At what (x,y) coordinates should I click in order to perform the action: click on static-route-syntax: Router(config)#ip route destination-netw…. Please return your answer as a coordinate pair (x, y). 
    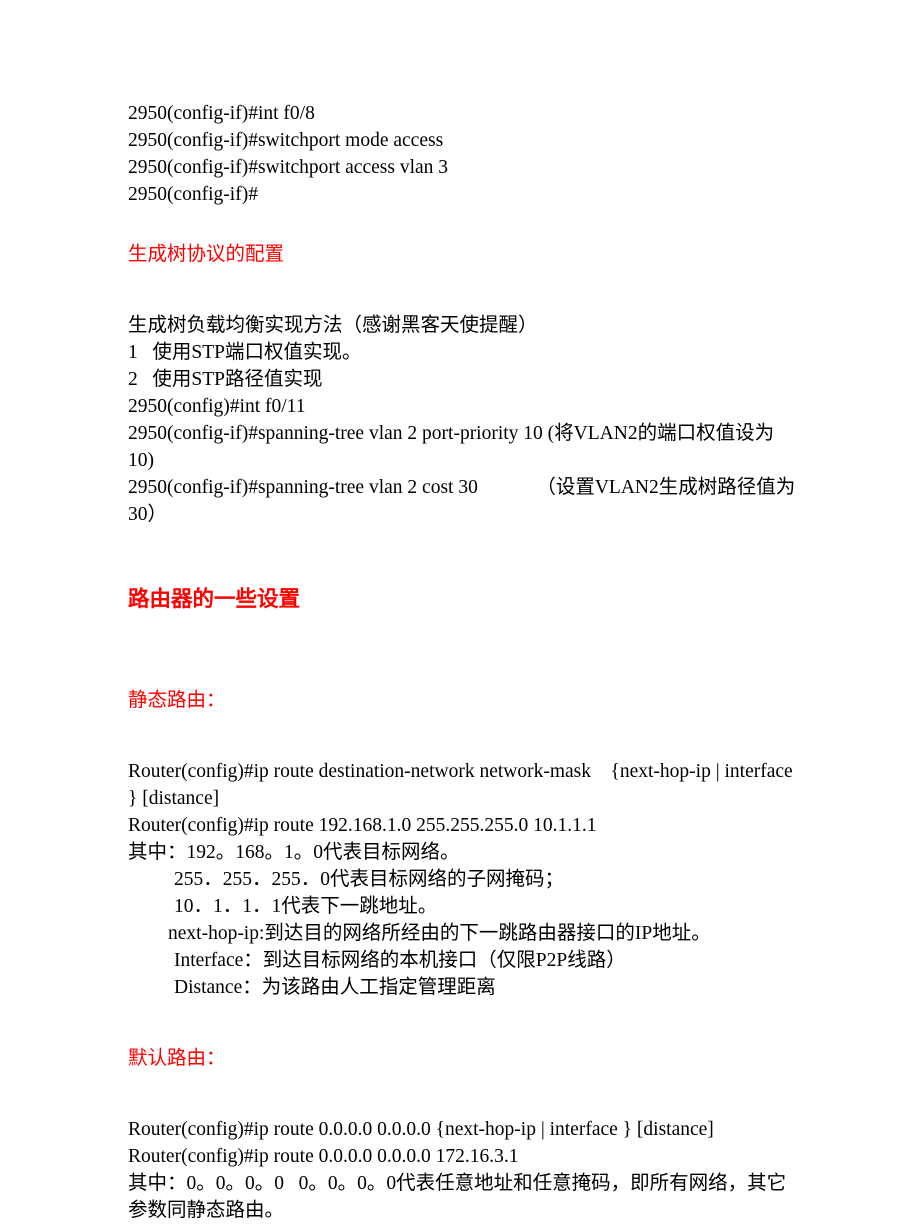
    Looking at the image, I should click on (463, 785).